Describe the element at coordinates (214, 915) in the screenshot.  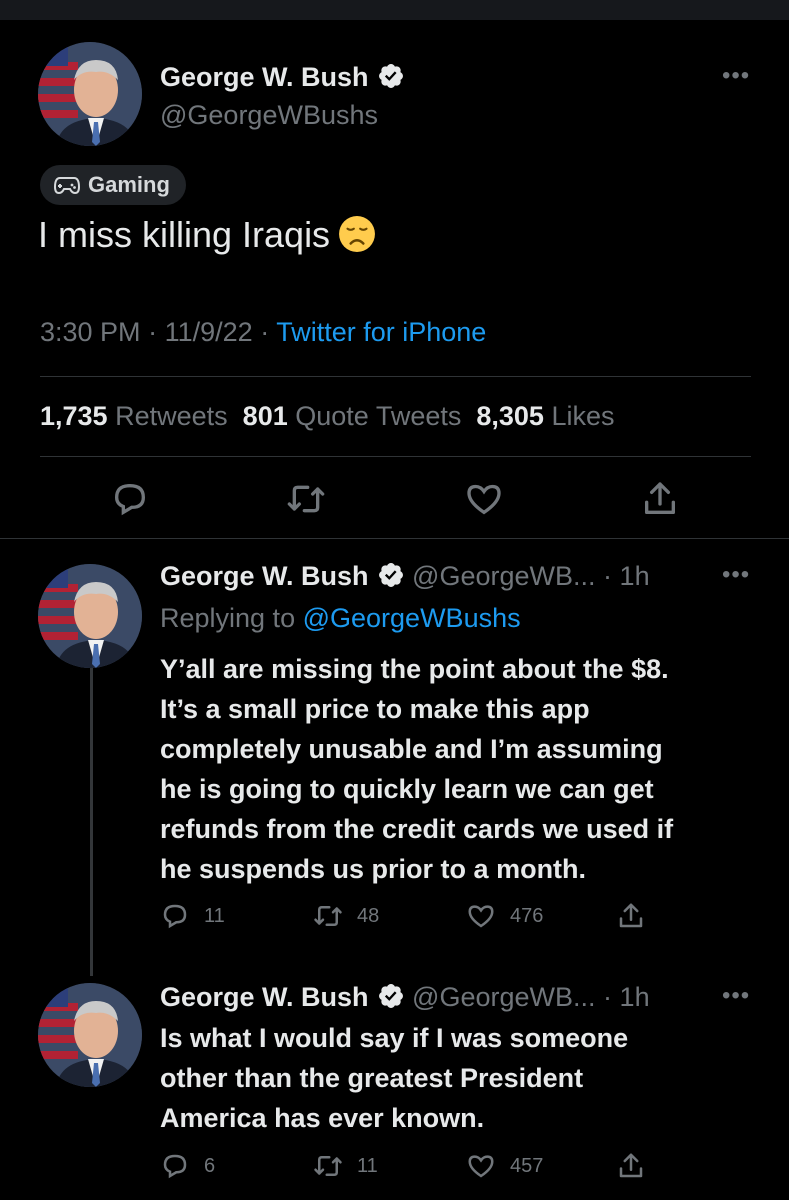
I see `reply-count: 11` at that location.